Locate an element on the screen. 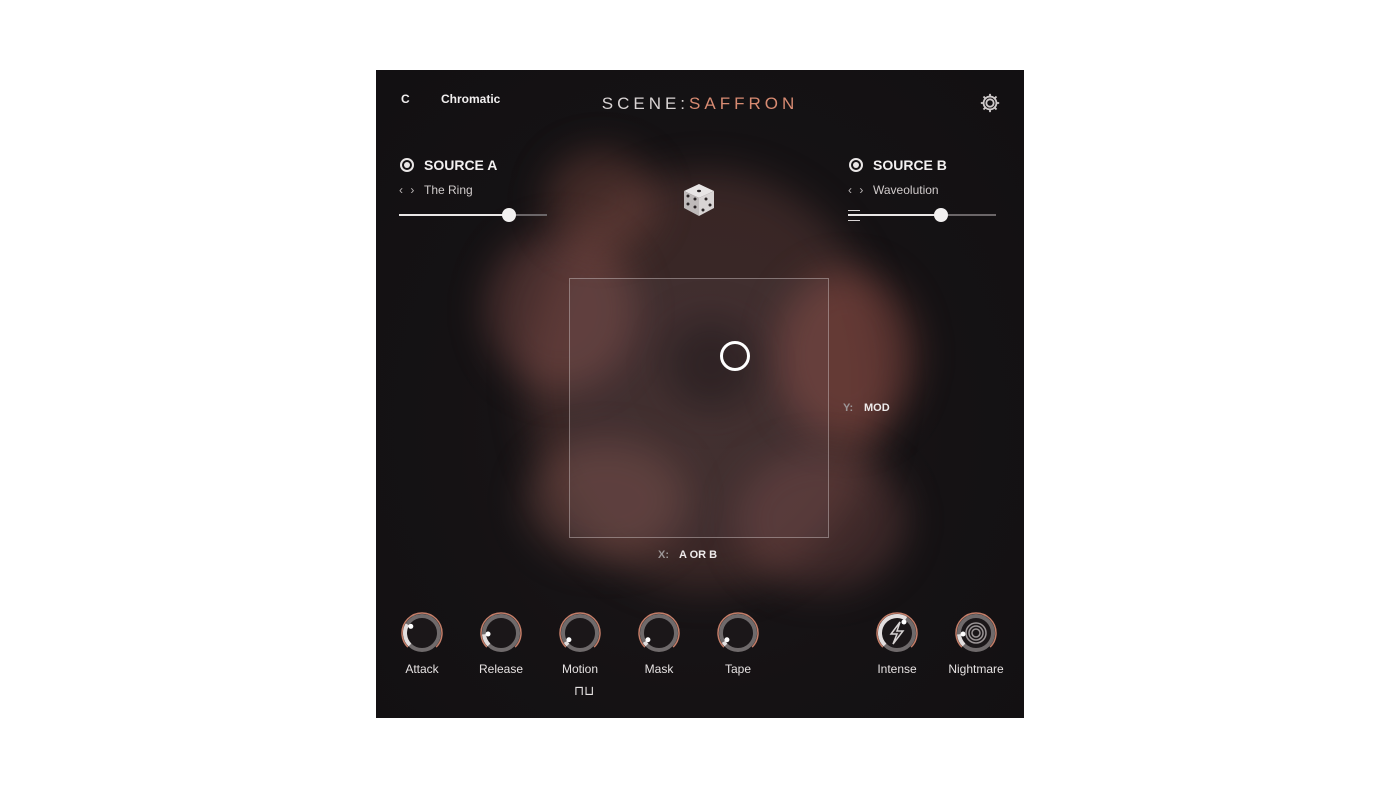  nightmare-knob-dial is located at coordinates (976, 633).